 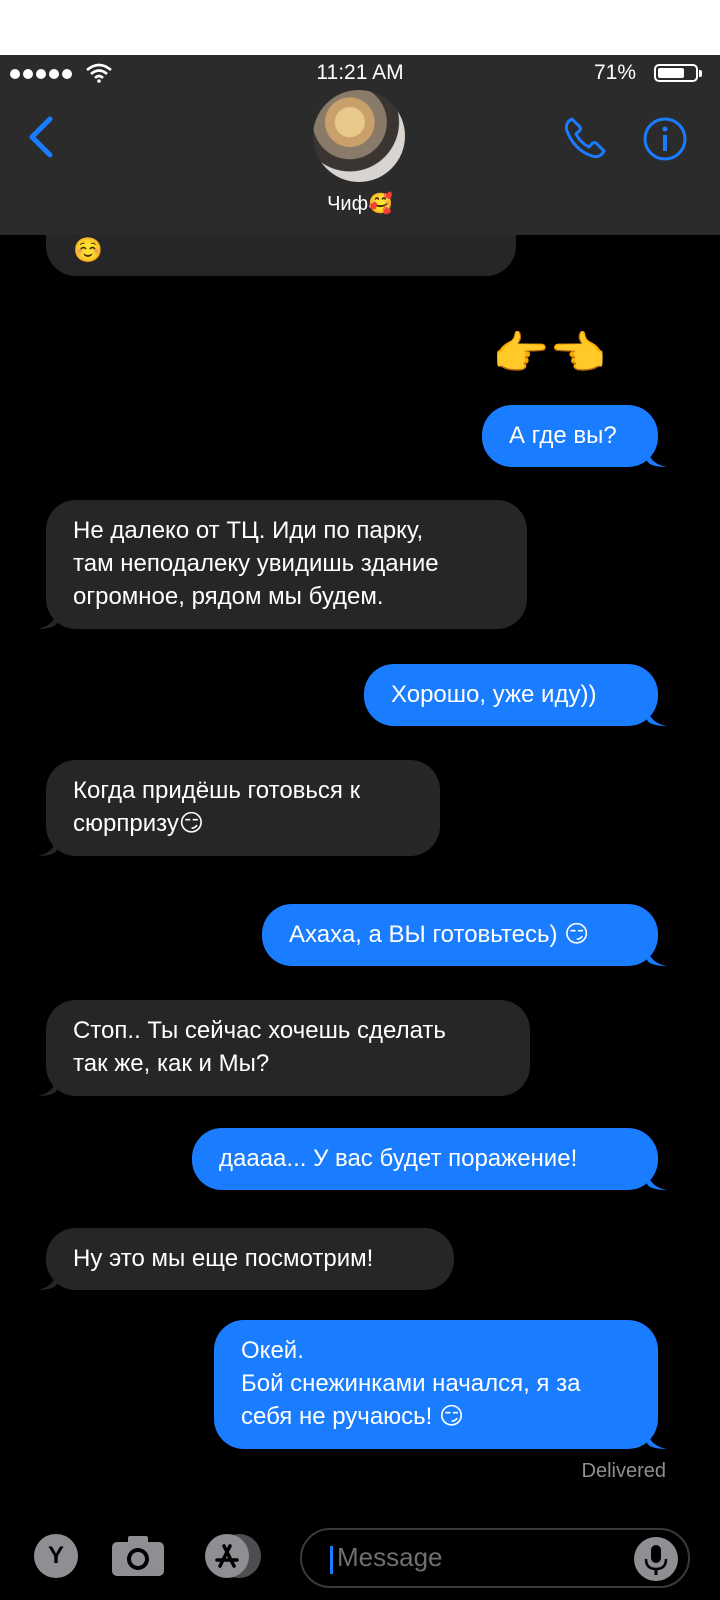 What do you see at coordinates (623, 1471) in the screenshot?
I see `delivered-status: Delivered` at bounding box center [623, 1471].